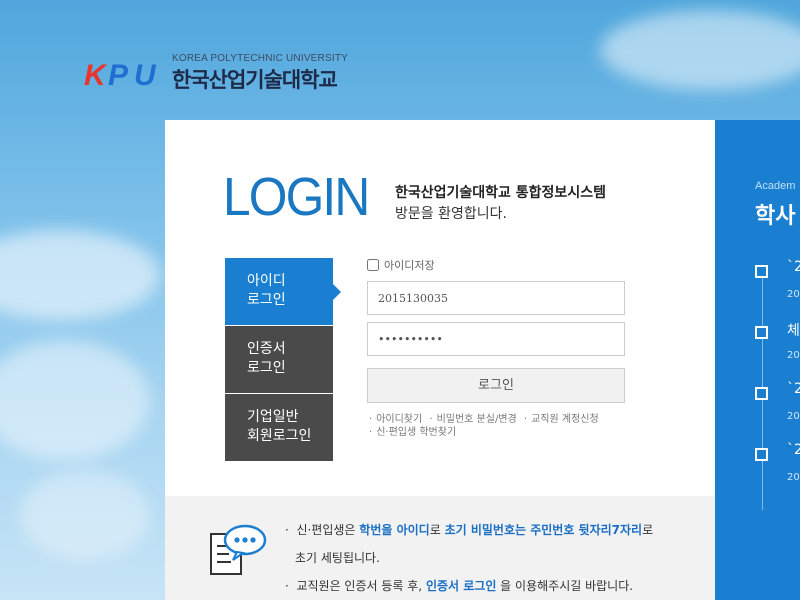 Image resolution: width=800 pixels, height=600 pixels. What do you see at coordinates (451, 214) in the screenshot?
I see `welcome-subtitle: 방문을 환영합니다.` at bounding box center [451, 214].